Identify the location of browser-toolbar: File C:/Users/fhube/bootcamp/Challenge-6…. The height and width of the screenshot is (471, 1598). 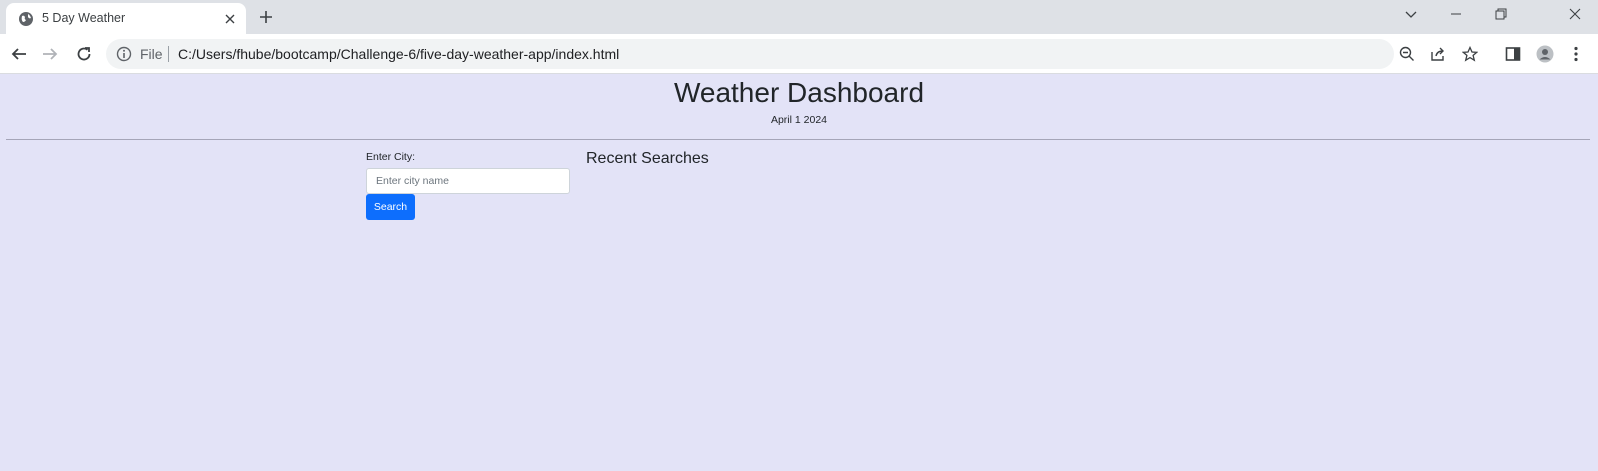
(799, 54).